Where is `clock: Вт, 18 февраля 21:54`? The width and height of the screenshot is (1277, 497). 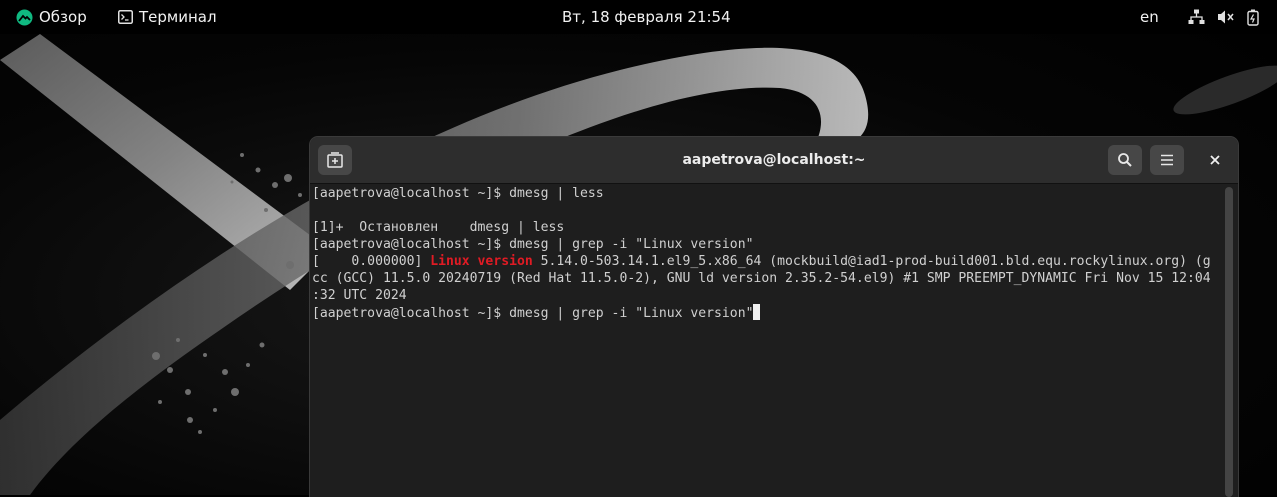
clock: Вт, 18 февраля 21:54 is located at coordinates (646, 17).